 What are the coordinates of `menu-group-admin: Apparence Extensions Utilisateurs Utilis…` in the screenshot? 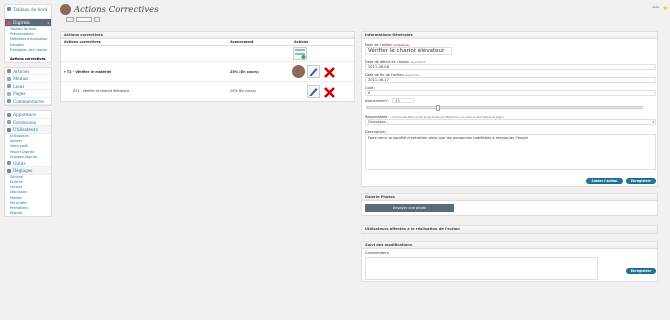 It's located at (28, 164).